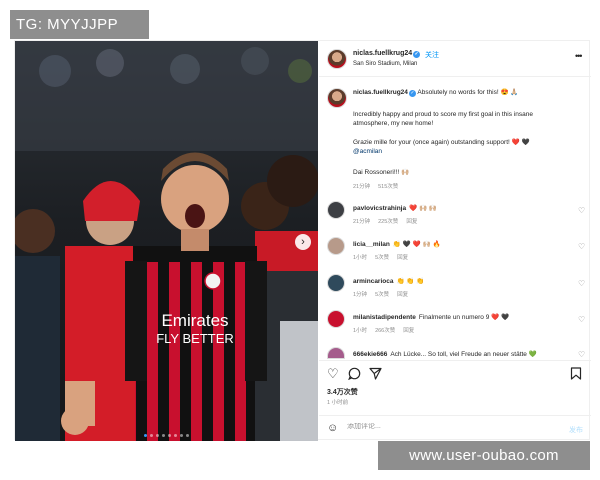 Image resolution: width=600 pixels, height=480 pixels. I want to click on add-comment-input, so click(442, 426).